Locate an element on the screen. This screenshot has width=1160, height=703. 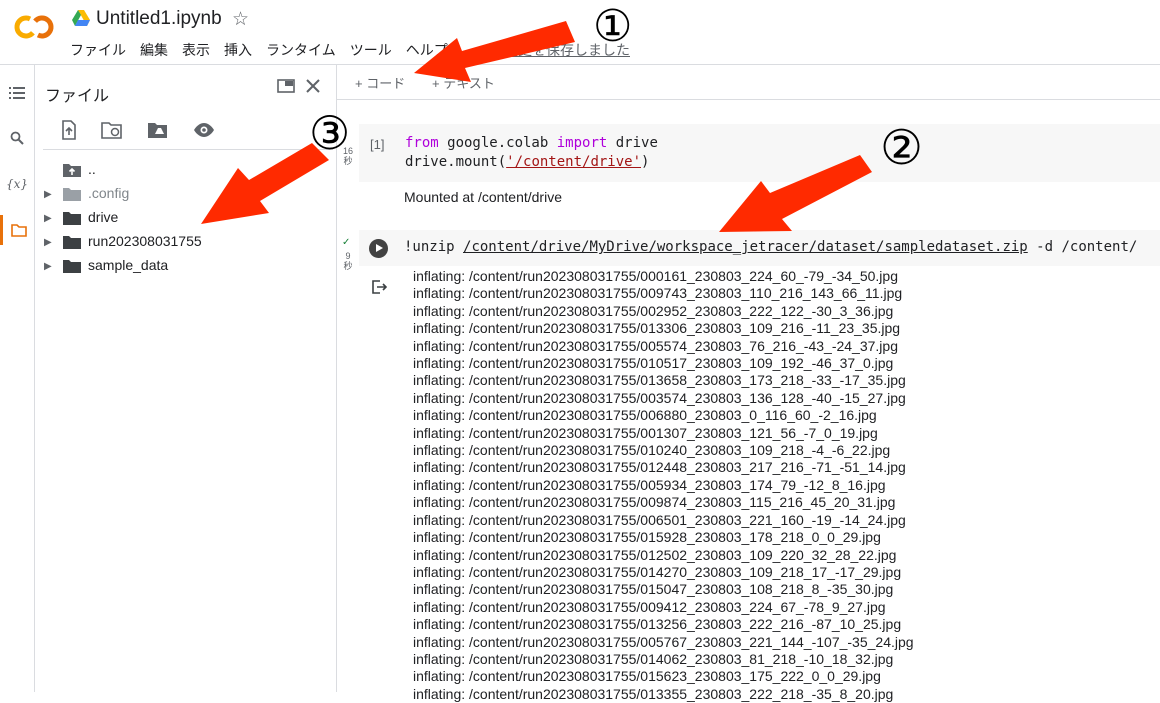
annotation-number-3: ③ is located at coordinates (330, 133).